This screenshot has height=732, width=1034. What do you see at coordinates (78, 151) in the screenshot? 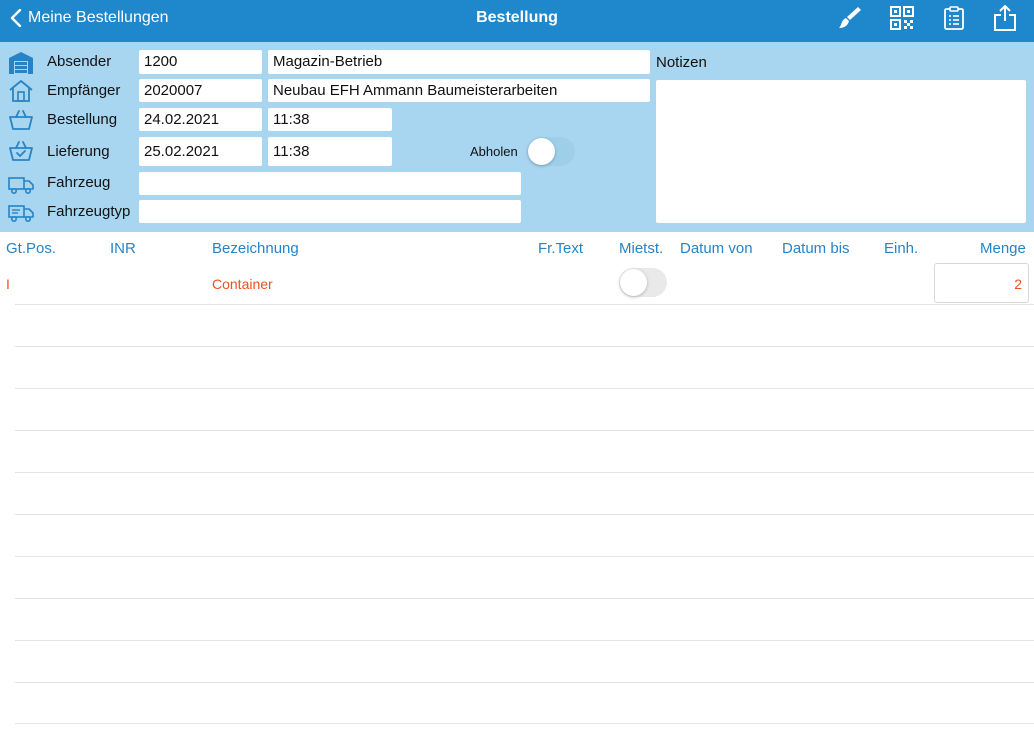
I see `lieferung-label: Lieferung` at bounding box center [78, 151].